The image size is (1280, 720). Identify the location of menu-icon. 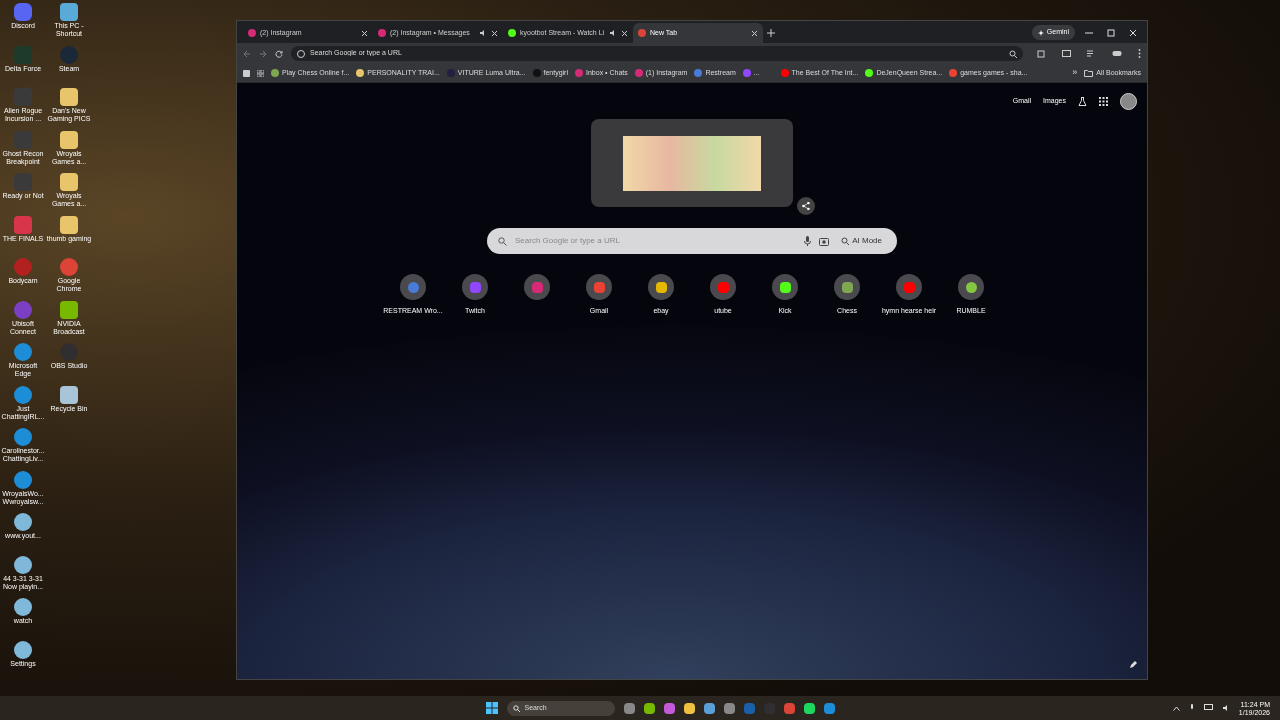
(1139, 53).